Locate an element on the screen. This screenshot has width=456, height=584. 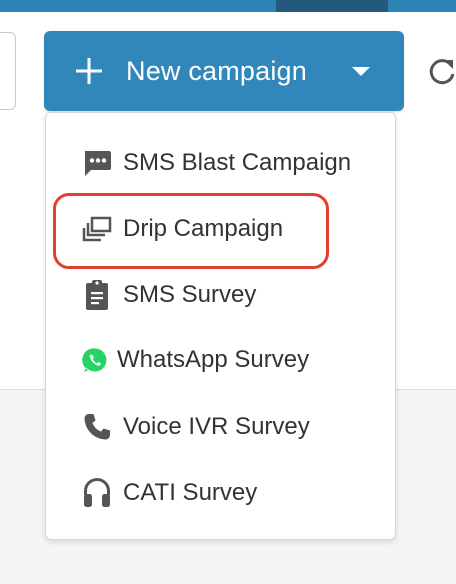
sms-message-icon is located at coordinates (97, 163).